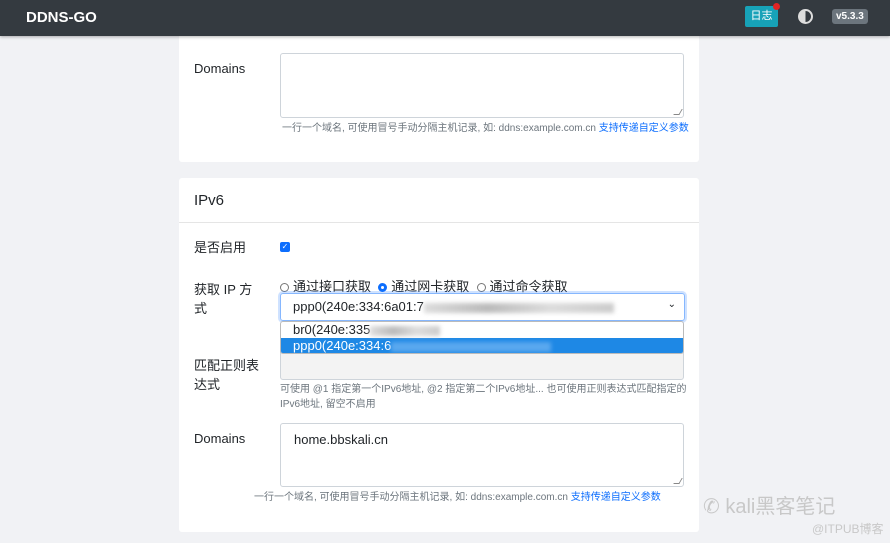 The width and height of the screenshot is (890, 543). I want to click on interface-dropdown: br0(240e:335 ppp0(240e:334:6, so click(482, 337).